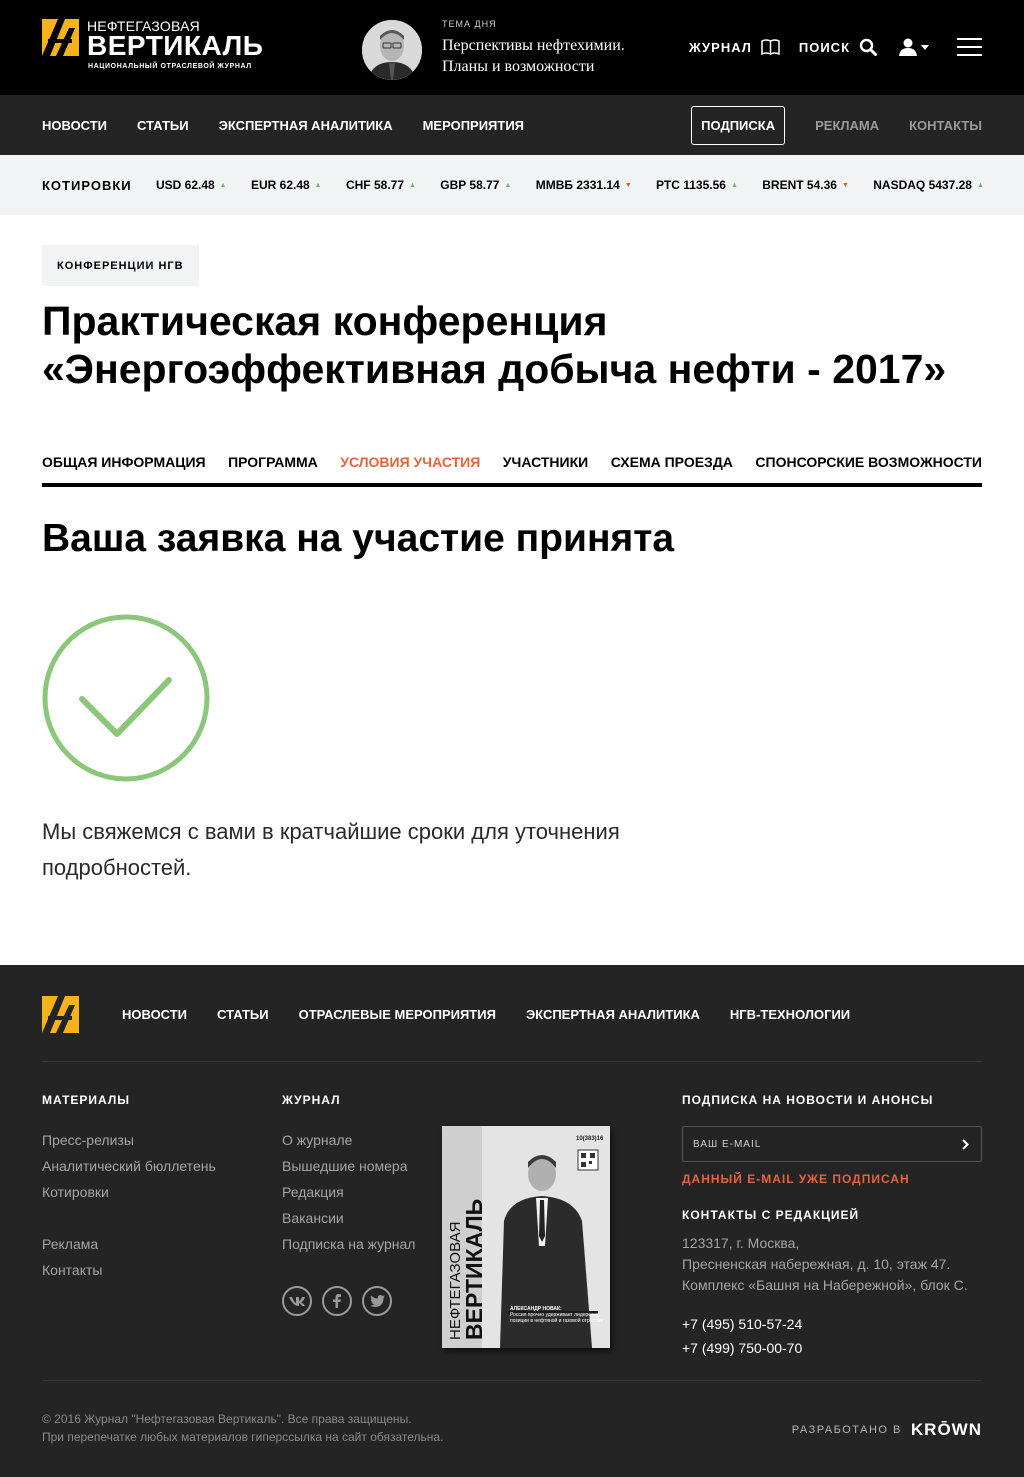 The height and width of the screenshot is (1477, 1024). Describe the element at coordinates (847, 125) in the screenshot. I see `nav-ads: РЕКЛАМА` at that location.